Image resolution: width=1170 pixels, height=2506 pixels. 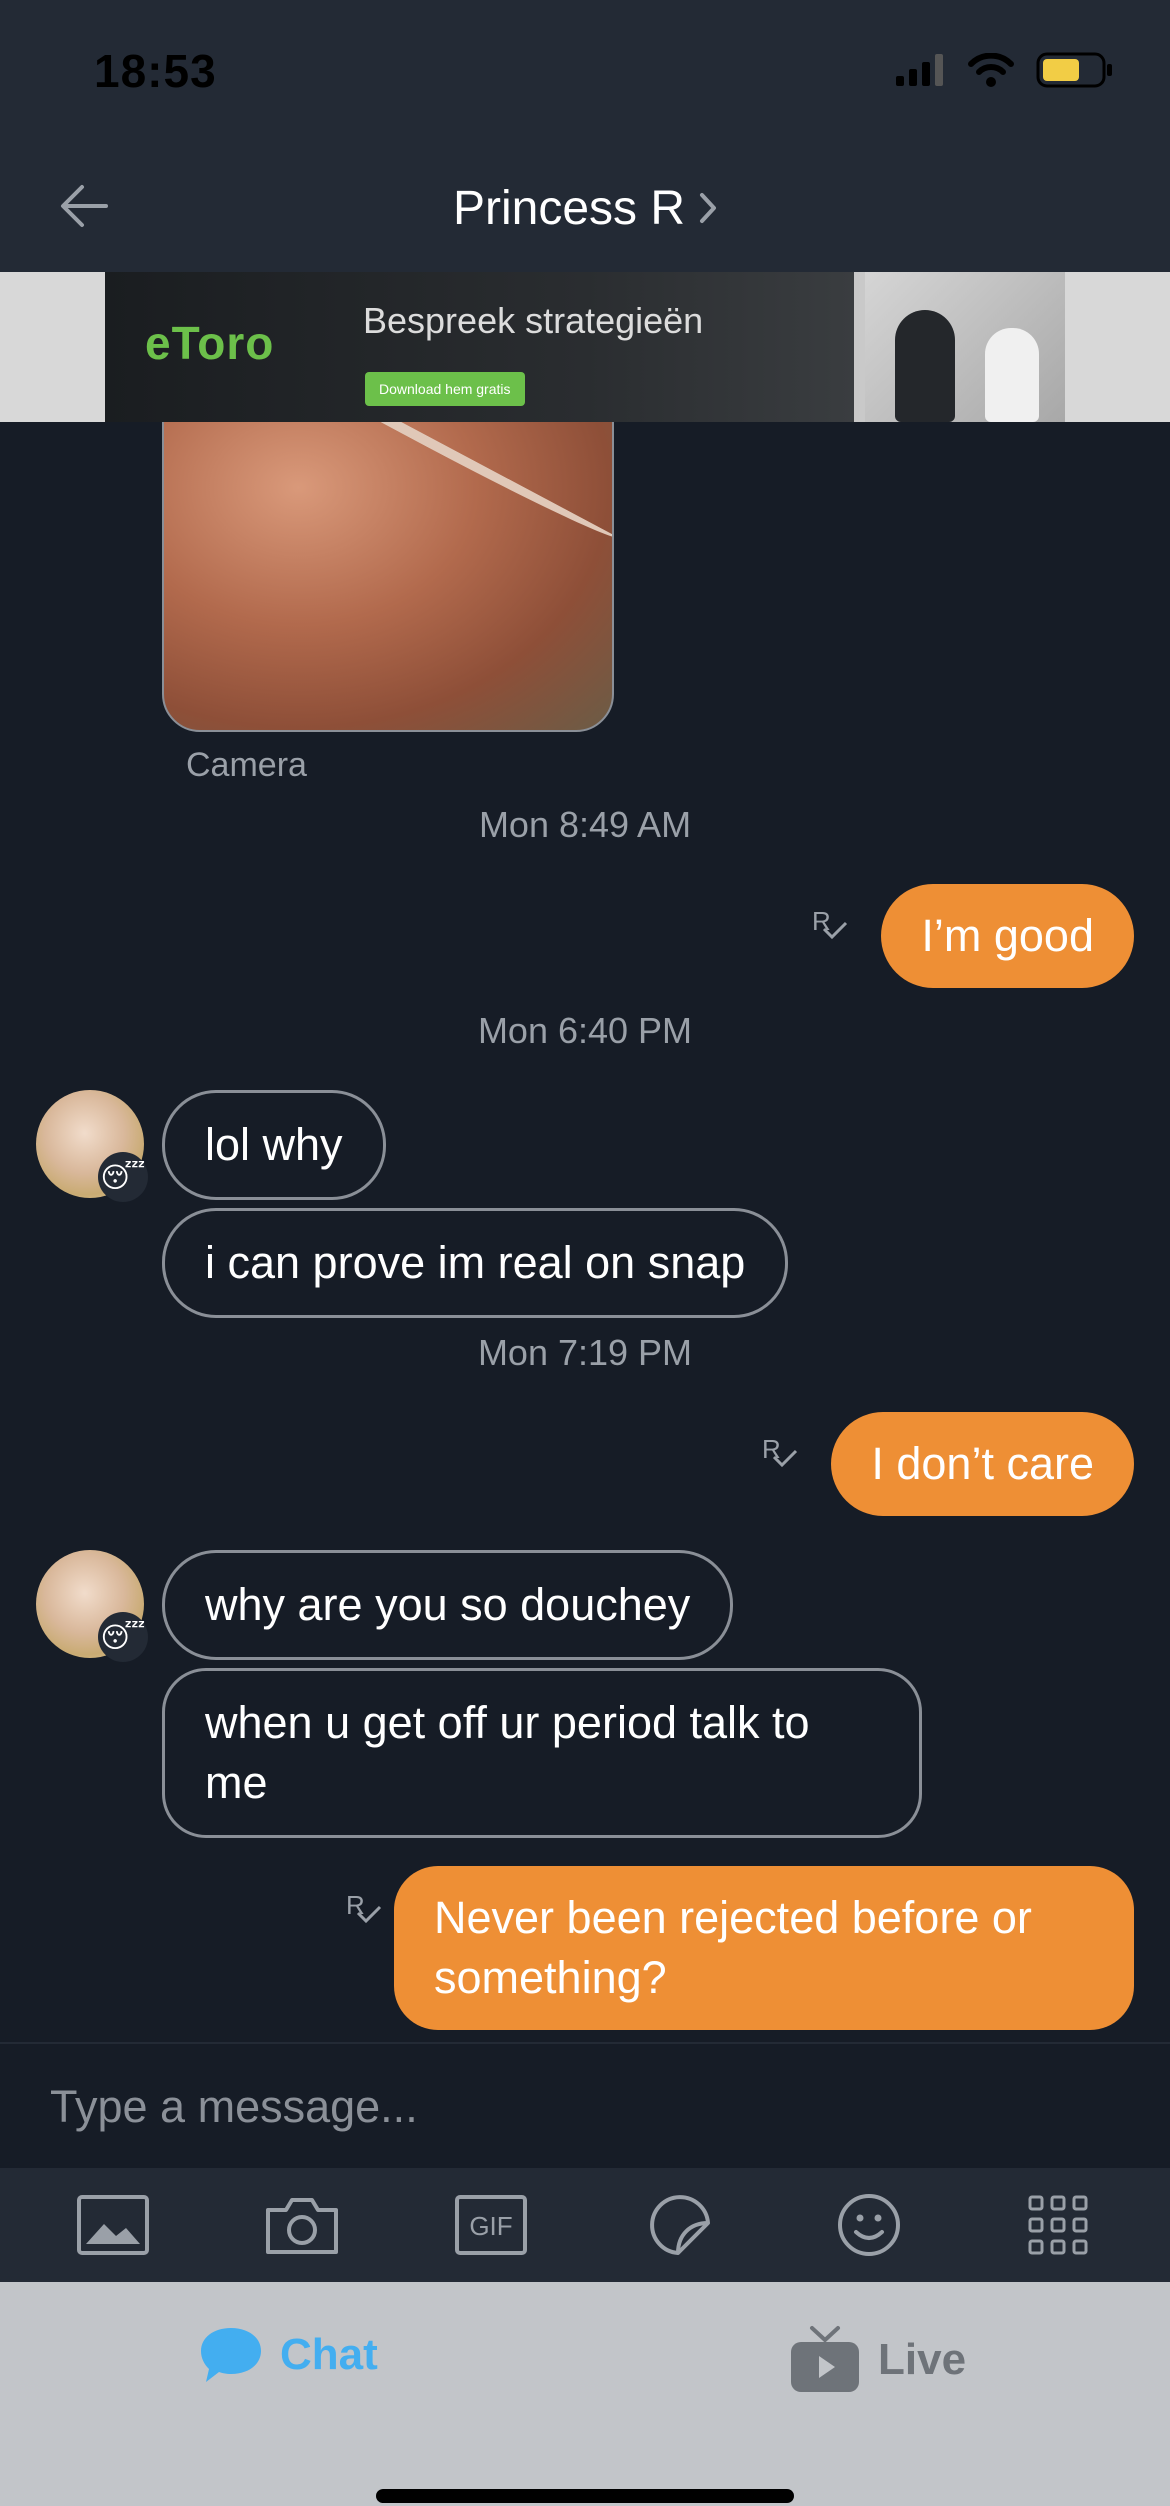 I want to click on emoji-icon, so click(x=868, y=2225).